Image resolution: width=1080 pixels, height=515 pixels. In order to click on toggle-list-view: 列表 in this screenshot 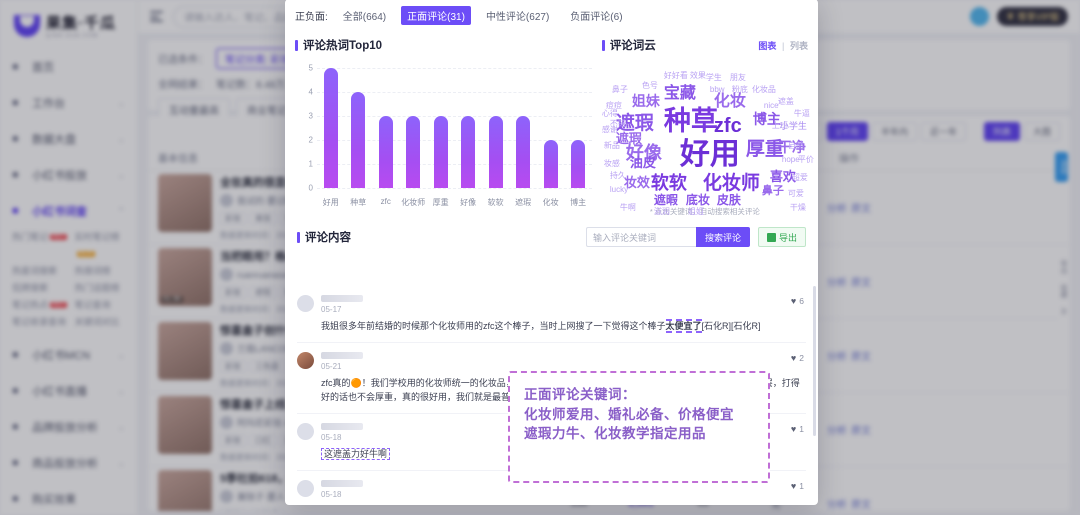, I will do `click(799, 46)`.